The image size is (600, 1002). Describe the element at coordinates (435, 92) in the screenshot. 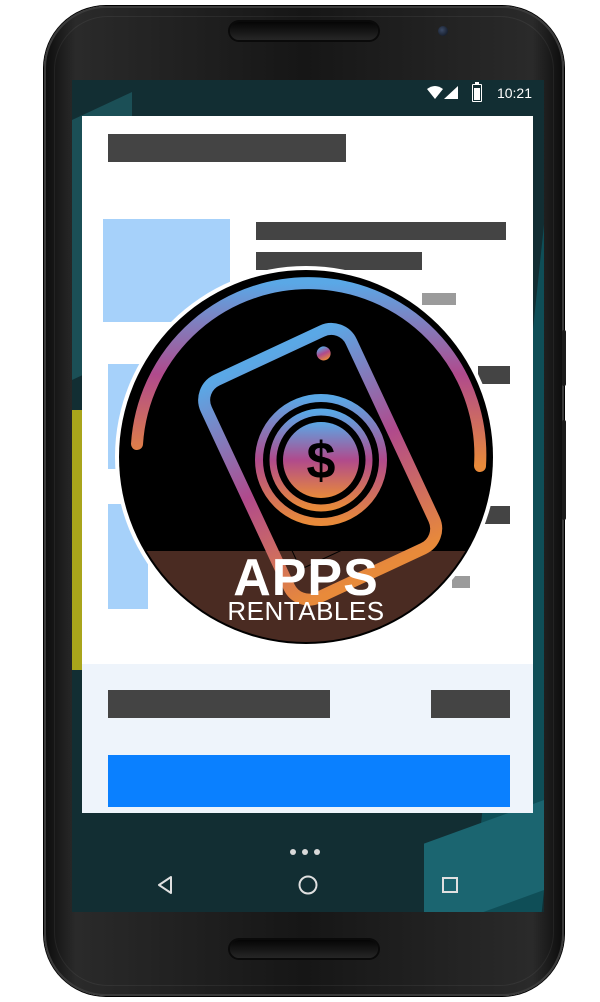

I see `wifi-icon` at that location.